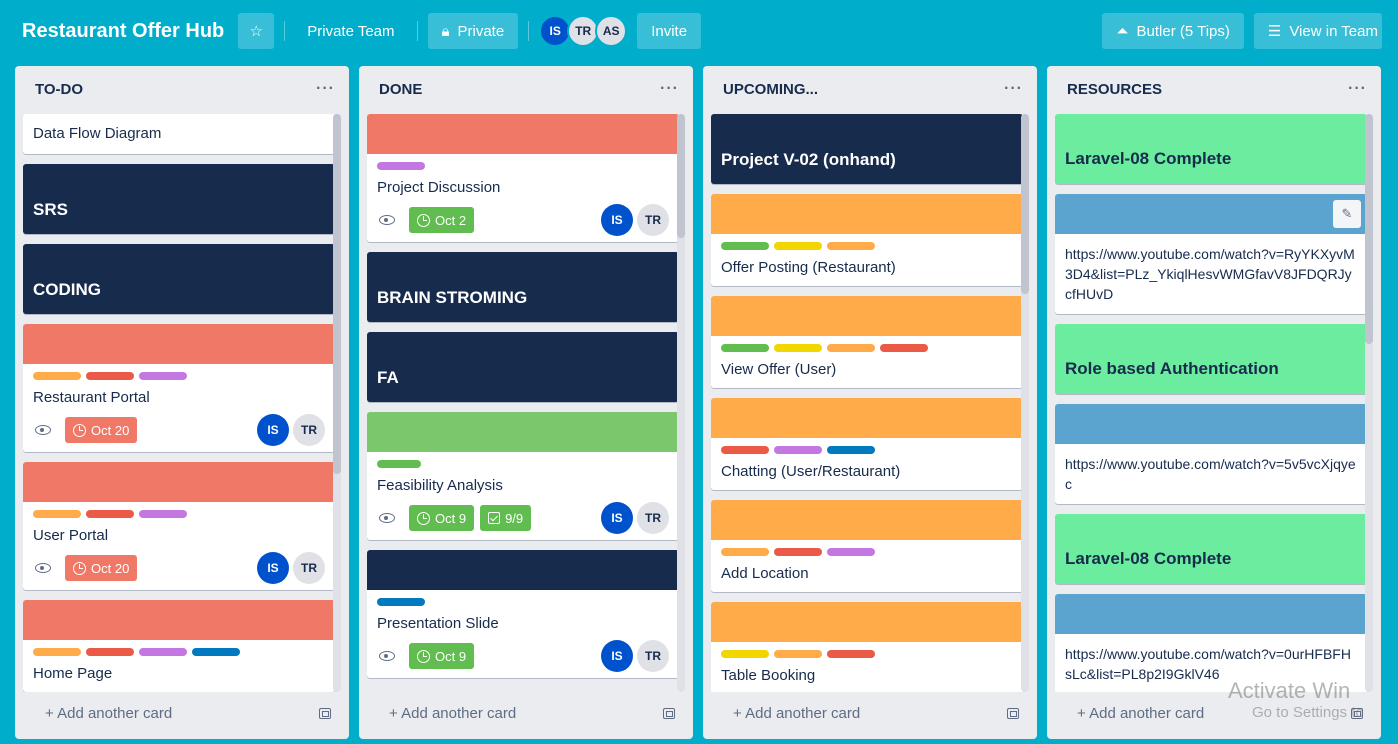  I want to click on card: Chatting (User/Restaurant), so click(867, 444).